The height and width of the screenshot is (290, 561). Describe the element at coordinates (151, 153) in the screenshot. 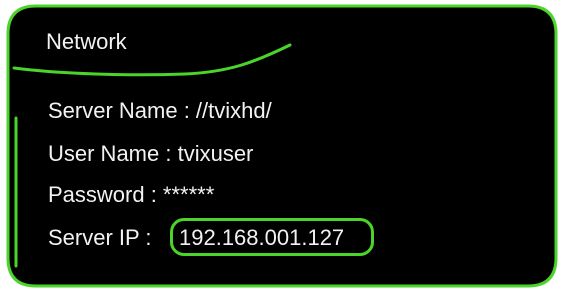

I see `user-name-field: User Name : tvixuser` at that location.